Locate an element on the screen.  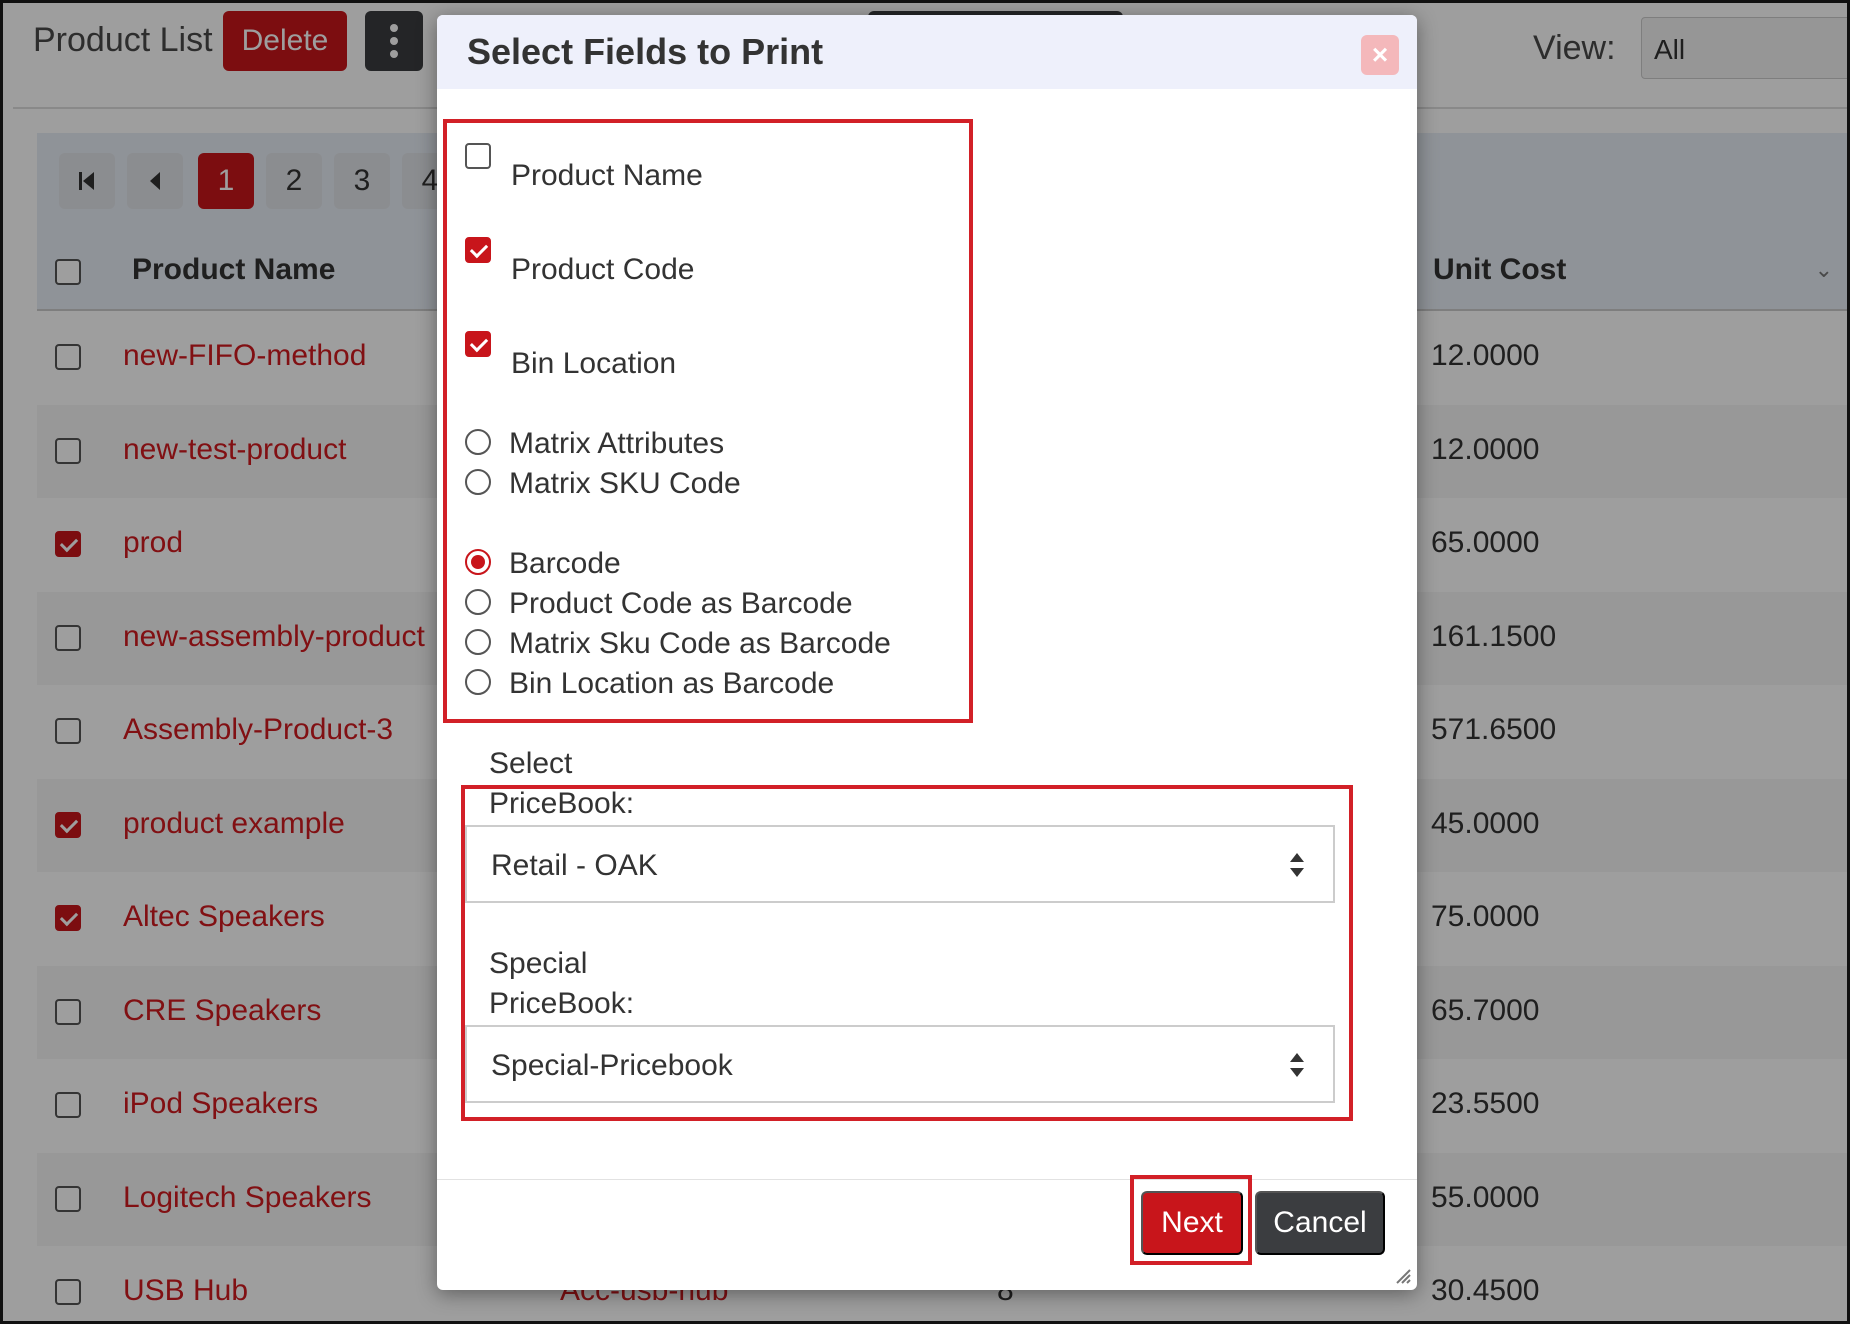
cancel-button: Cancel is located at coordinates (1320, 1223).